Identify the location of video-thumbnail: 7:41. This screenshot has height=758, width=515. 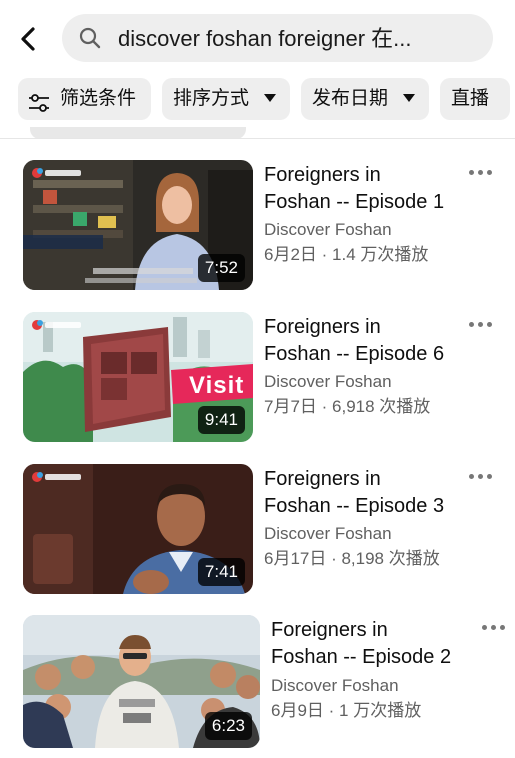
(138, 529).